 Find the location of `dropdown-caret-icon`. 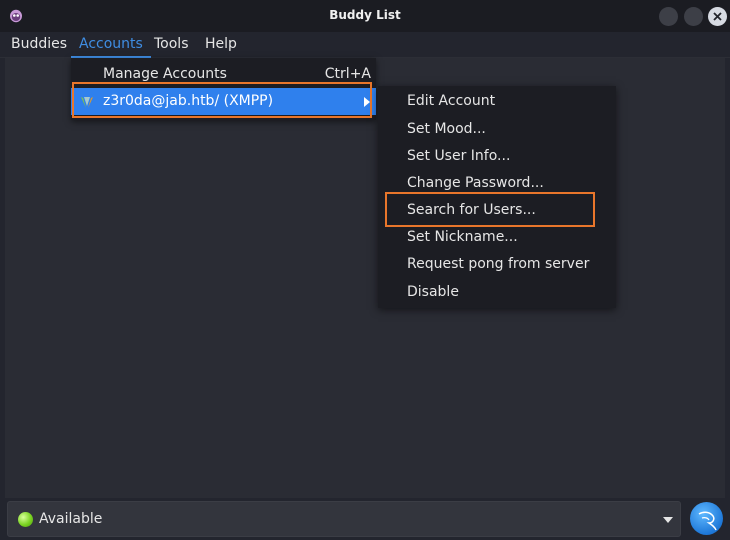

dropdown-caret-icon is located at coordinates (668, 520).